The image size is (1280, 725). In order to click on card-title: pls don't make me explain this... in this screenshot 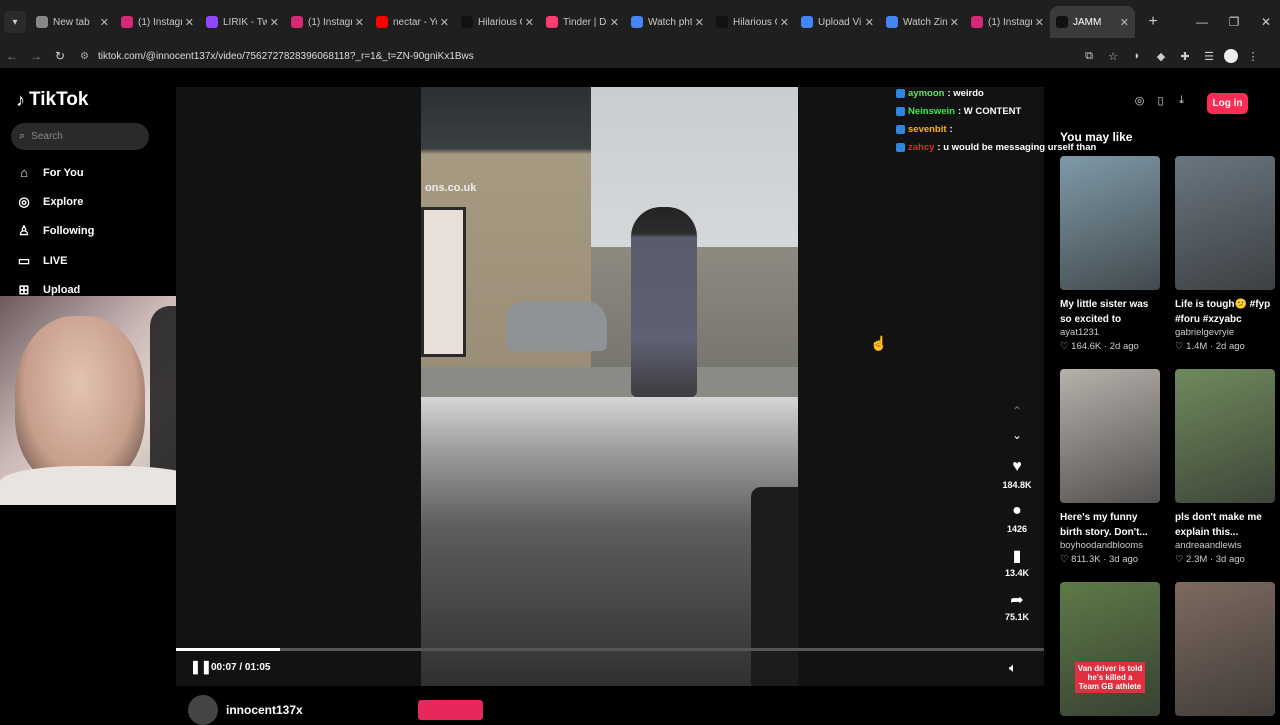, I will do `click(1225, 525)`.